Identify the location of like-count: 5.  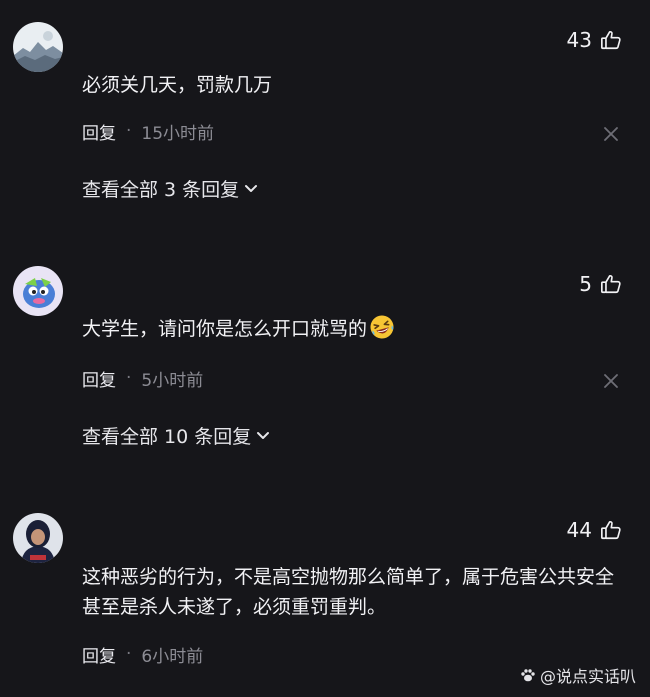
(585, 284).